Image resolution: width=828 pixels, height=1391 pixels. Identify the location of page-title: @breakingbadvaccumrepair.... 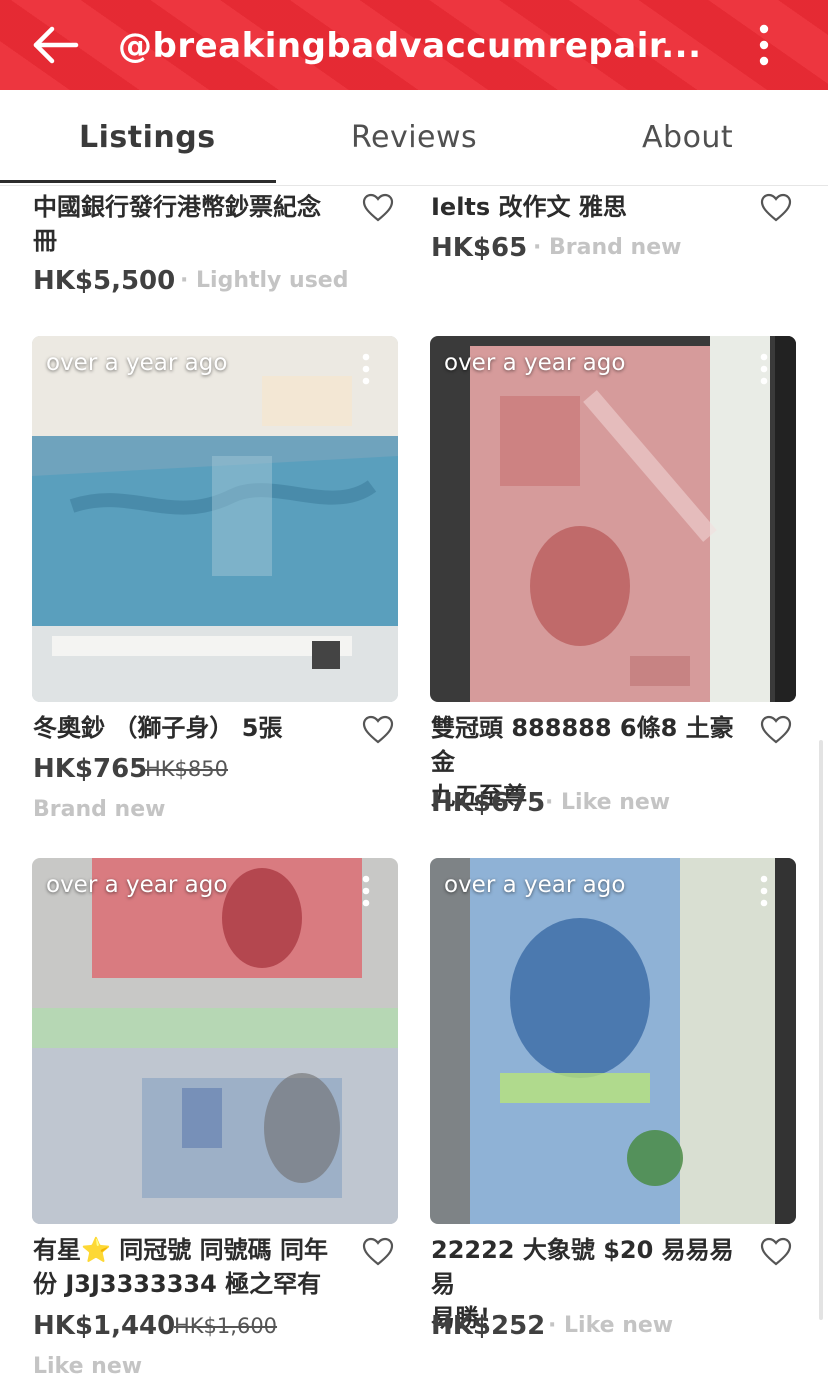
(410, 46).